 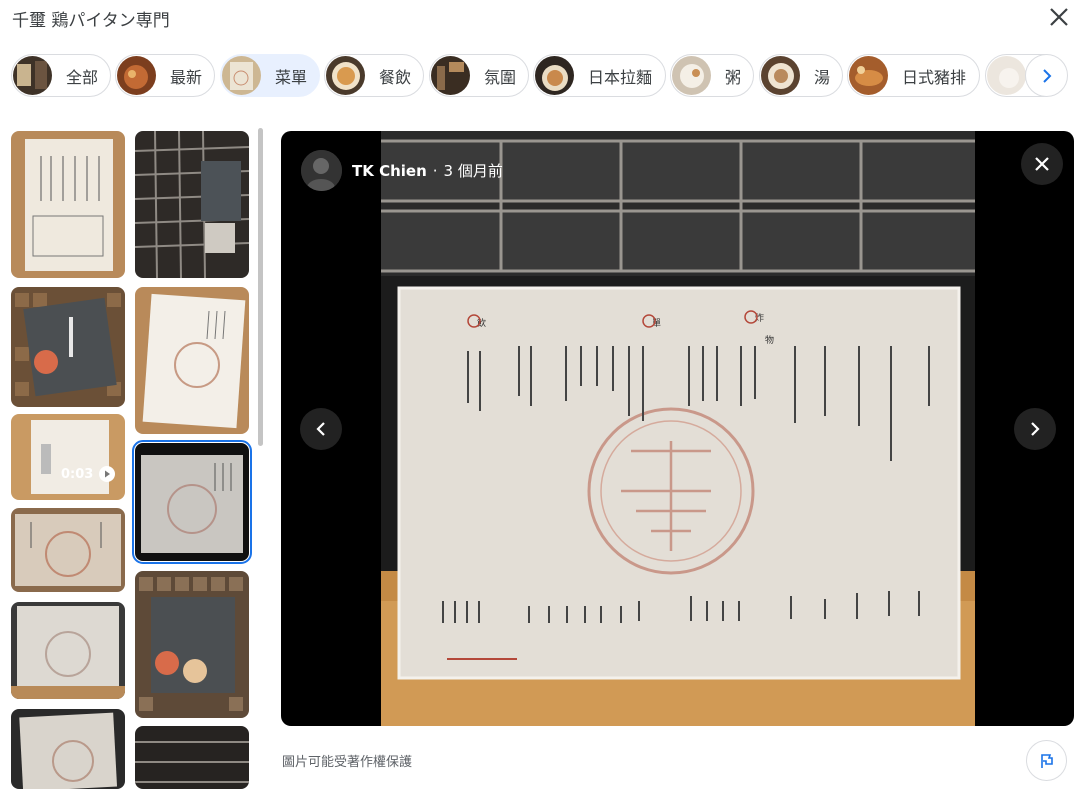 I want to click on chip-soup: 湯, so click(x=801, y=75).